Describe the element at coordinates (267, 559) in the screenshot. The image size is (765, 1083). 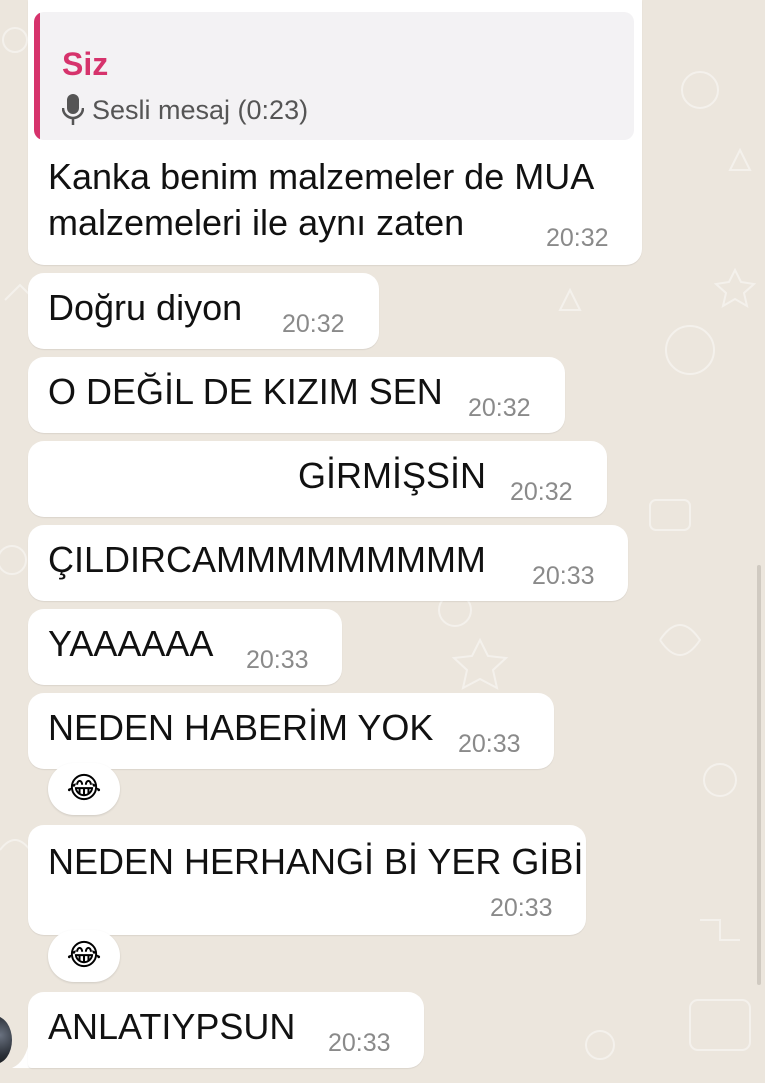
I see `message-text: ÇILDIRCAMMMMMMMMM` at that location.